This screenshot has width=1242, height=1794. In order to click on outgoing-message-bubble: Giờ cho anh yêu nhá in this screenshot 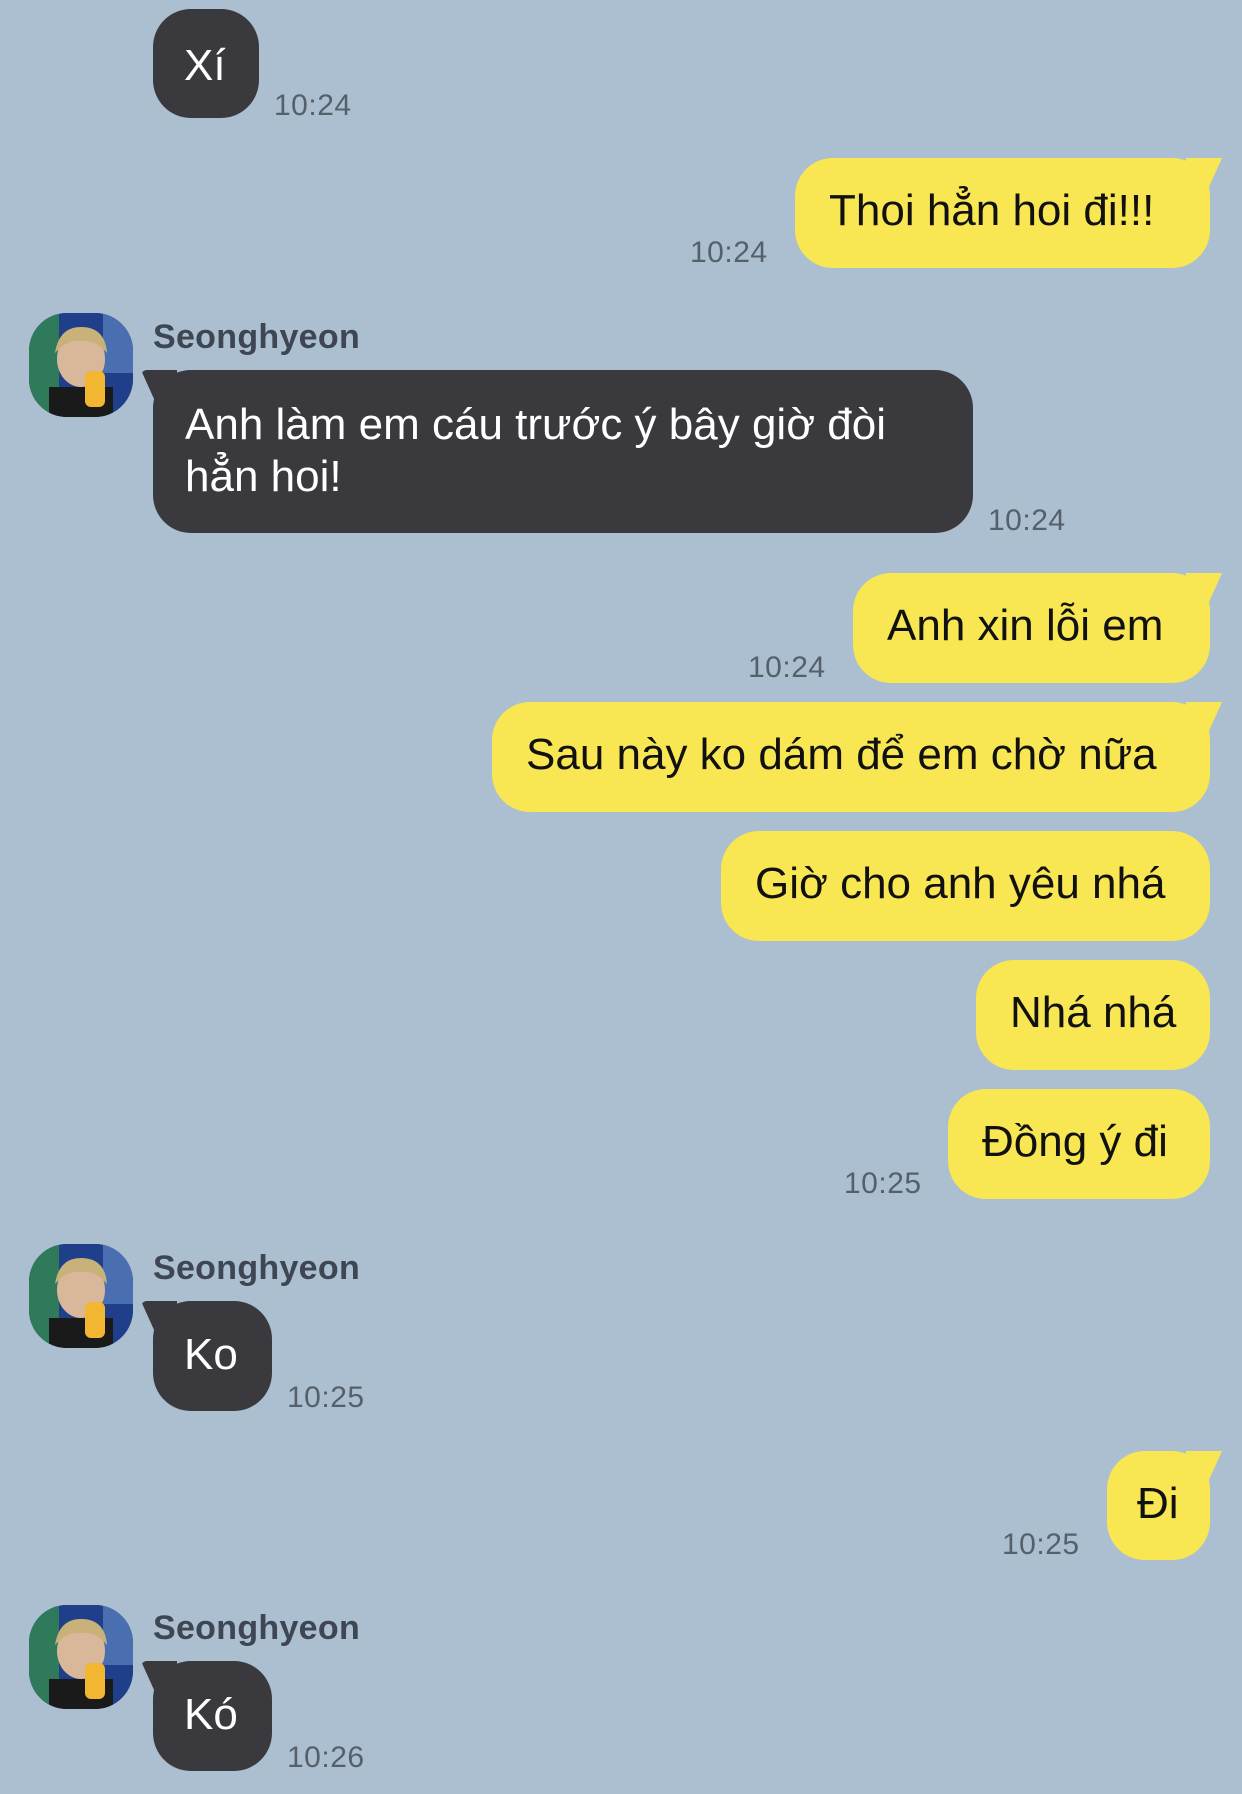, I will do `click(965, 886)`.